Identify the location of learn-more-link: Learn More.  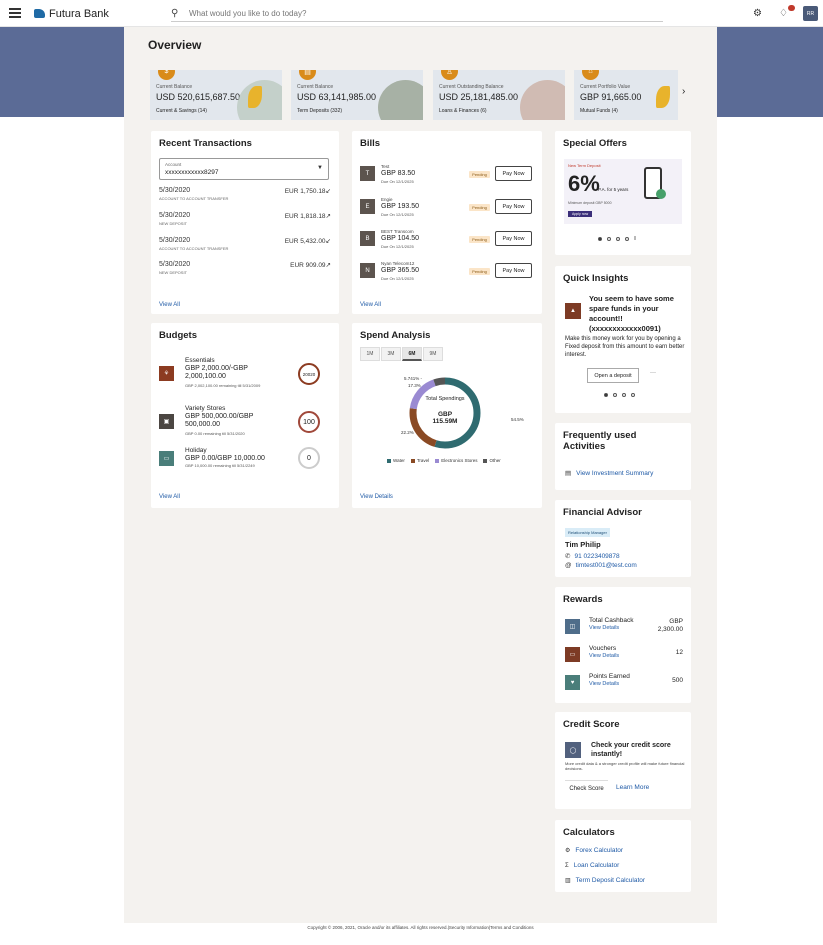
(632, 787).